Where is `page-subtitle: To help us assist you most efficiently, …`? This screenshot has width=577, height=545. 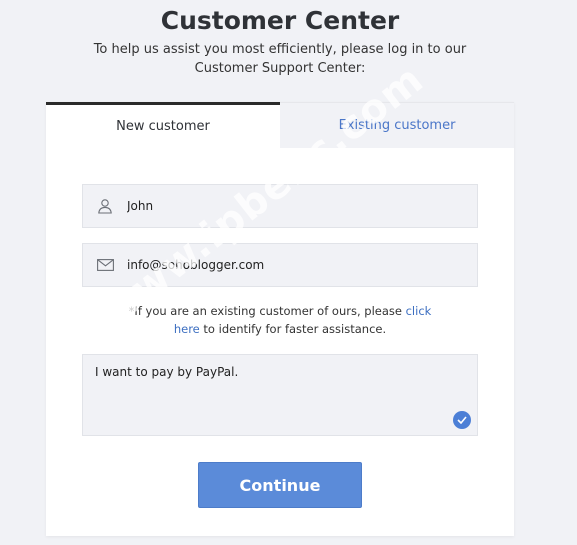 page-subtitle: To help us assist you most efficiently, … is located at coordinates (280, 59).